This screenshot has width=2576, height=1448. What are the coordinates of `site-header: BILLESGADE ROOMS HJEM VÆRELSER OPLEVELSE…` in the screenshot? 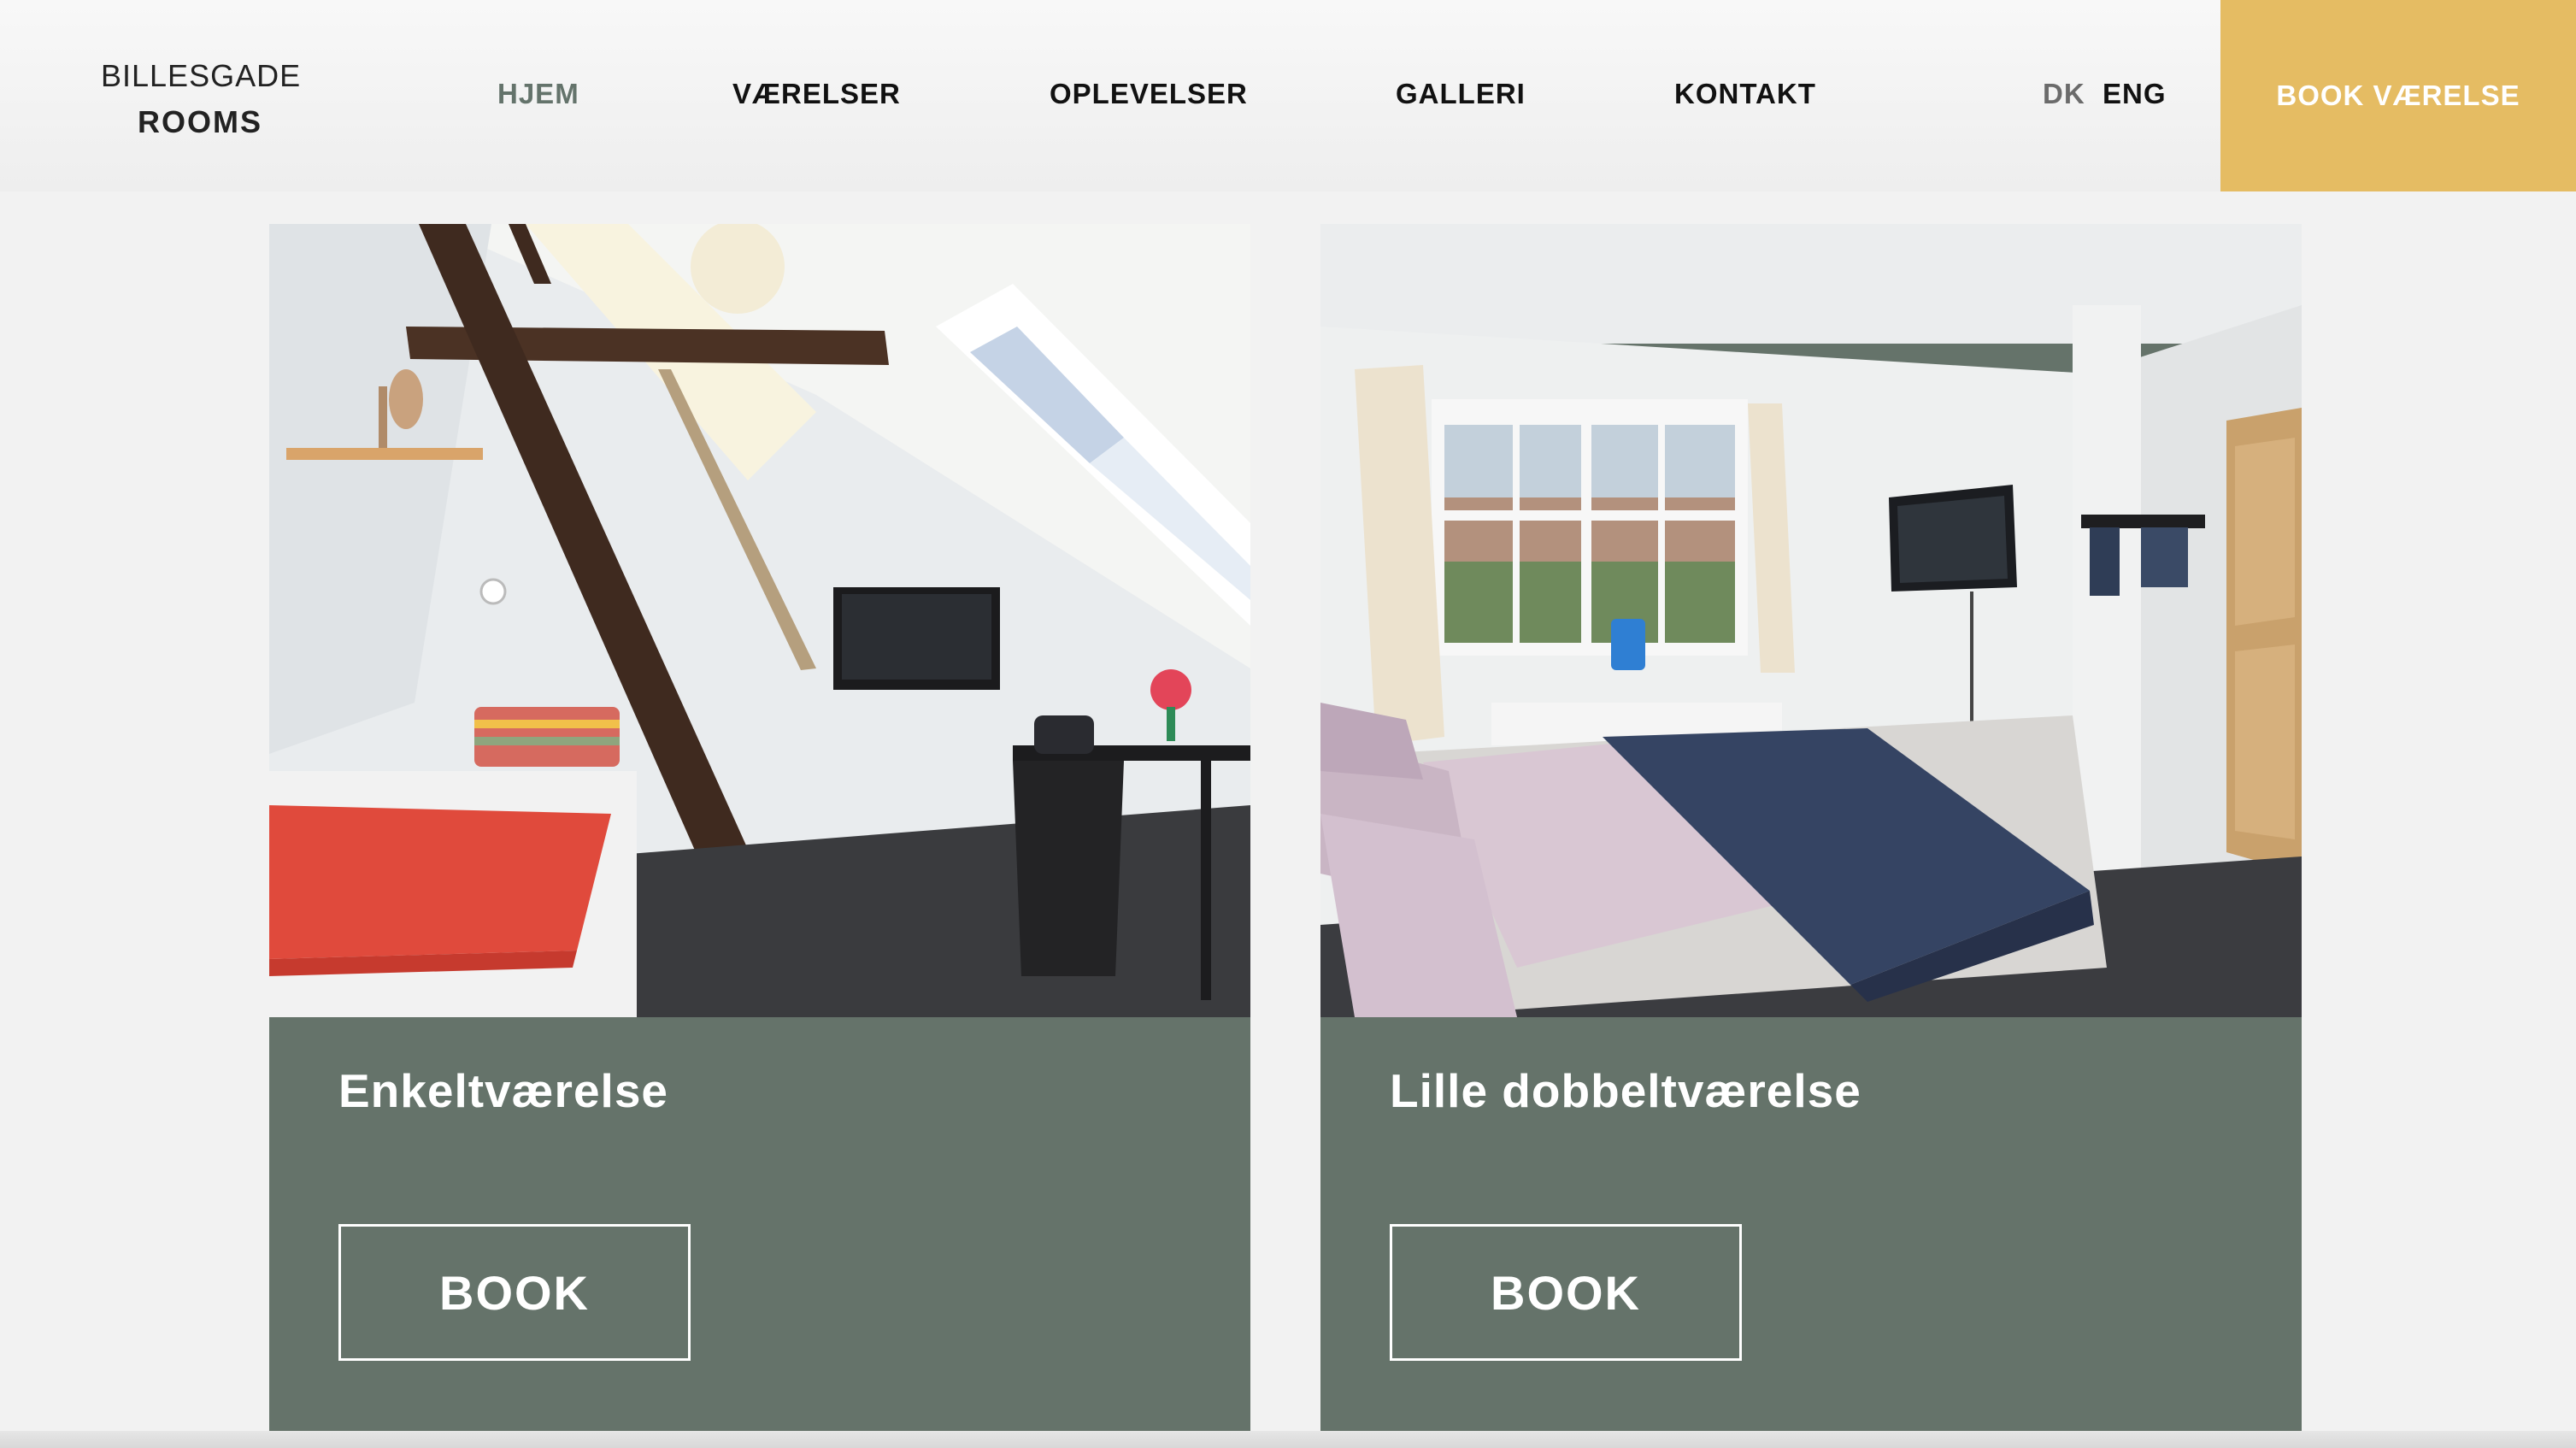 It's located at (1288, 95).